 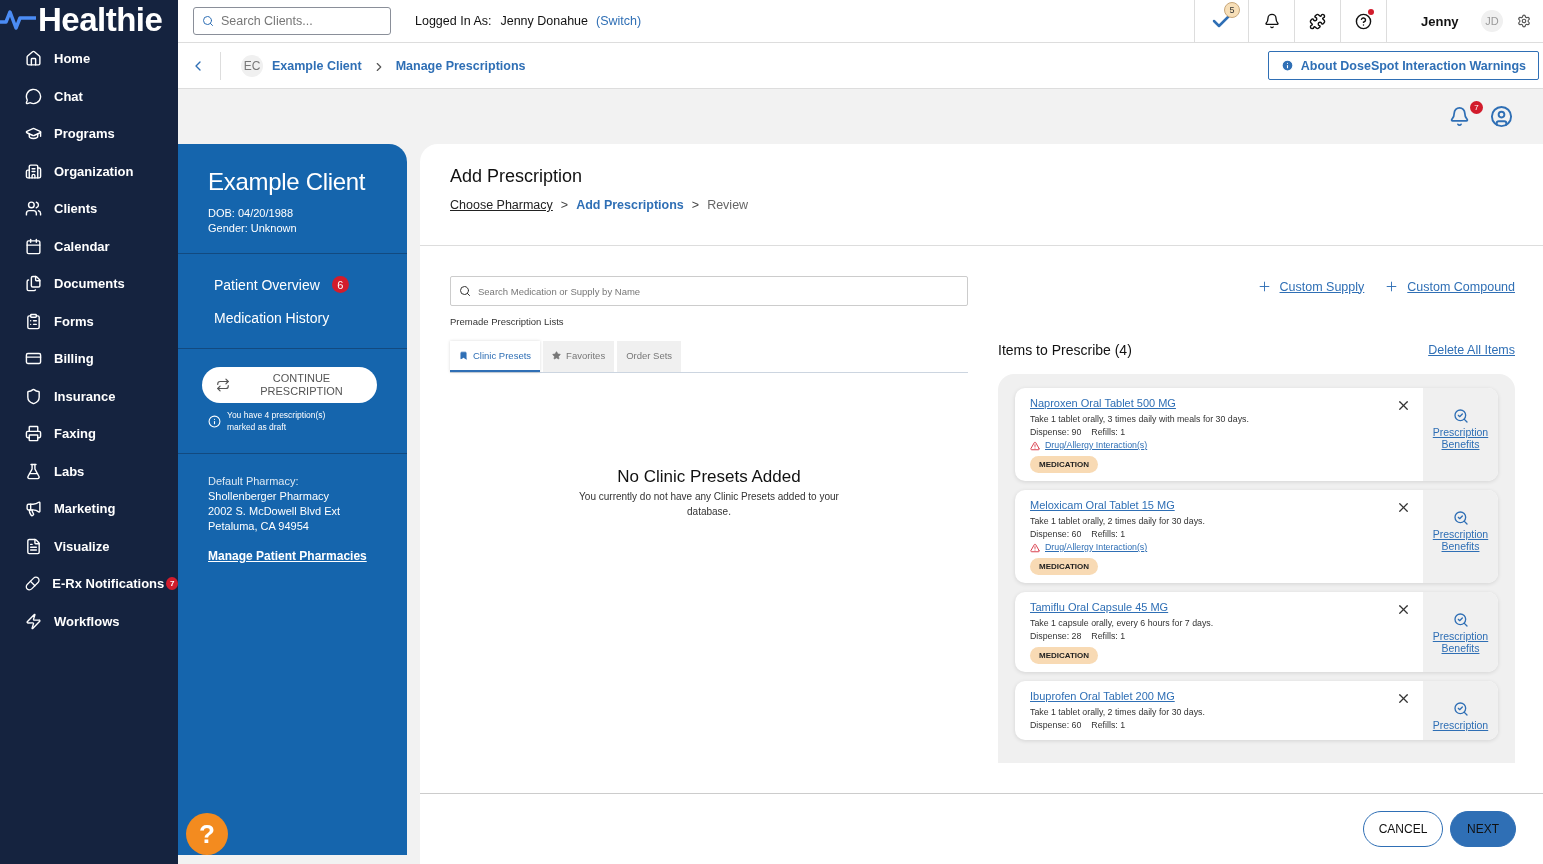 I want to click on next-button: NEXT, so click(x=1483, y=829).